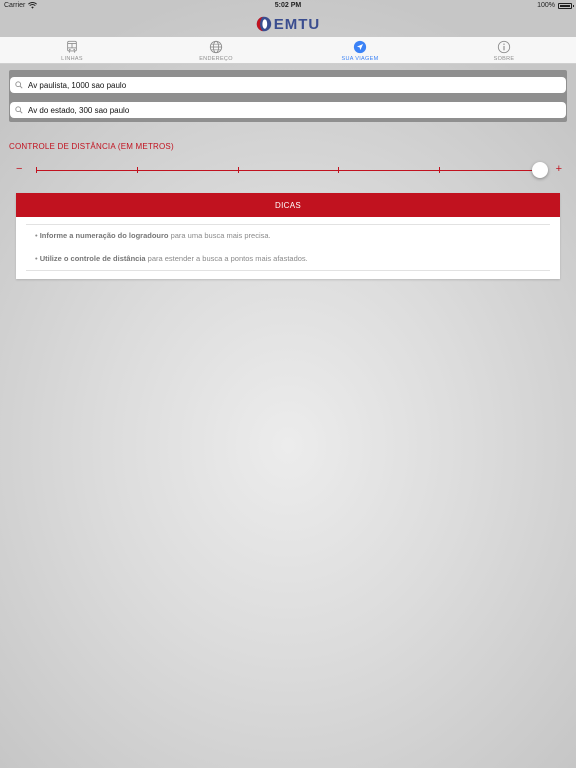 This screenshot has height=768, width=576. Describe the element at coordinates (504, 47) in the screenshot. I see `info-icon` at that location.